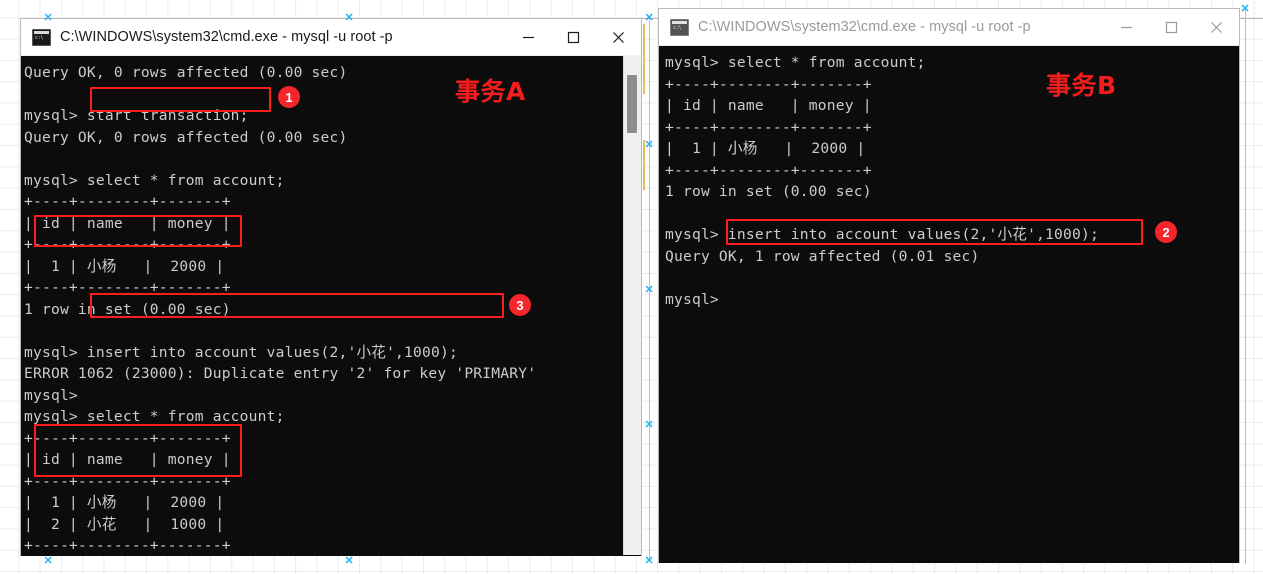 Image resolution: width=1263 pixels, height=574 pixels. What do you see at coordinates (124, 524) in the screenshot?
I see `console-line: | 2 | 小花 | 1000 |` at bounding box center [124, 524].